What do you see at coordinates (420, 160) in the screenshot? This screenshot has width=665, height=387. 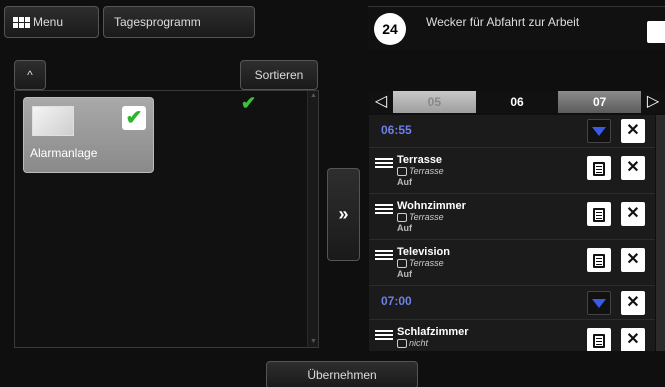 I see `device-name: Terrasse` at bounding box center [420, 160].